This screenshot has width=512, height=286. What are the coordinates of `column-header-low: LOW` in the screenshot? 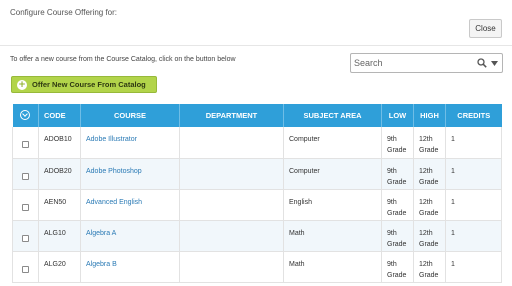 It's located at (397, 115).